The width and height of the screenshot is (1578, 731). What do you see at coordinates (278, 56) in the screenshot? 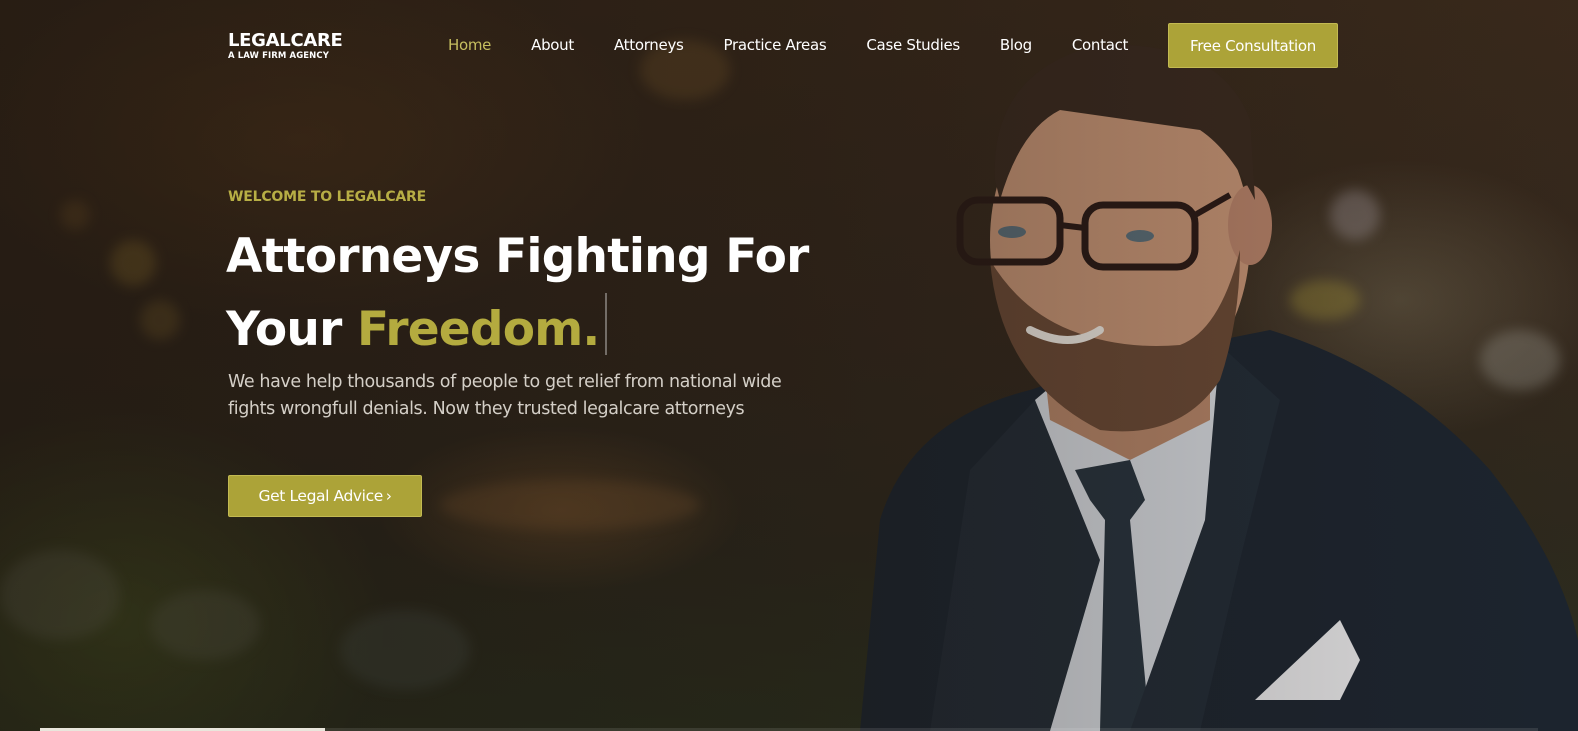
I see `logo-tagline: A LAW FIRM AGENCY` at bounding box center [278, 56].